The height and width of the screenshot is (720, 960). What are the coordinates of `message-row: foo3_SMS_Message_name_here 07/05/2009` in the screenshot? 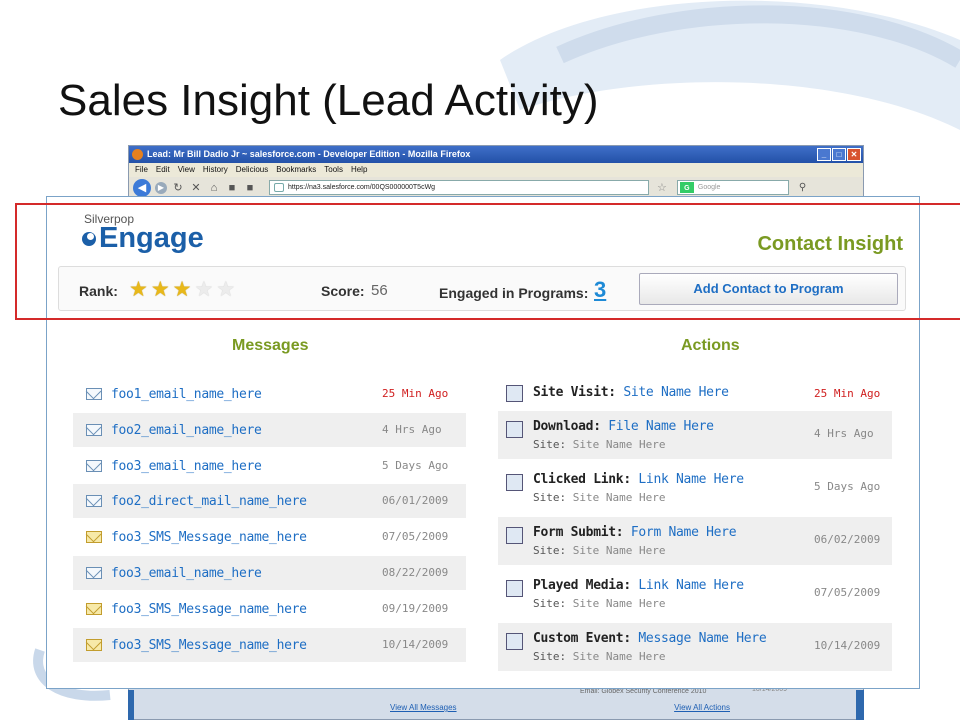 It's located at (269, 537).